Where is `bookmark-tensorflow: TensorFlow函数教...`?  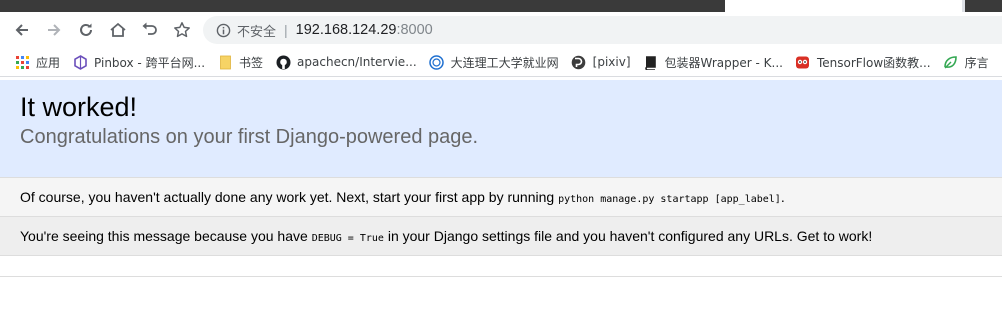
bookmark-tensorflow: TensorFlow函数教... is located at coordinates (863, 62).